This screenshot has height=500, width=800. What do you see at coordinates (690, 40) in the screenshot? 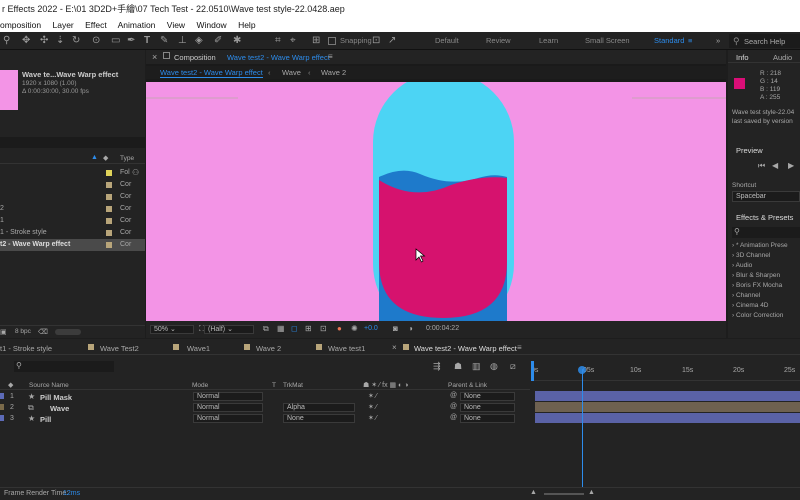
I see `workspace-menu-icon: ≡` at bounding box center [690, 40].